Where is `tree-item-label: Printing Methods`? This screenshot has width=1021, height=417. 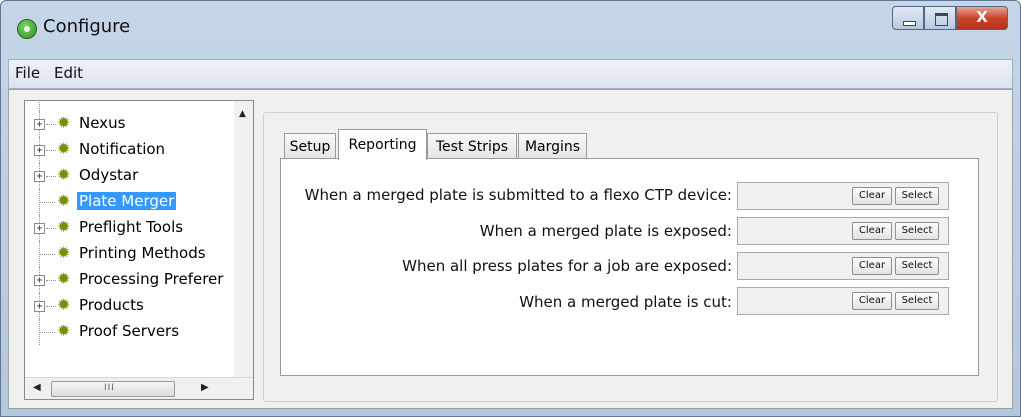 tree-item-label: Printing Methods is located at coordinates (142, 253).